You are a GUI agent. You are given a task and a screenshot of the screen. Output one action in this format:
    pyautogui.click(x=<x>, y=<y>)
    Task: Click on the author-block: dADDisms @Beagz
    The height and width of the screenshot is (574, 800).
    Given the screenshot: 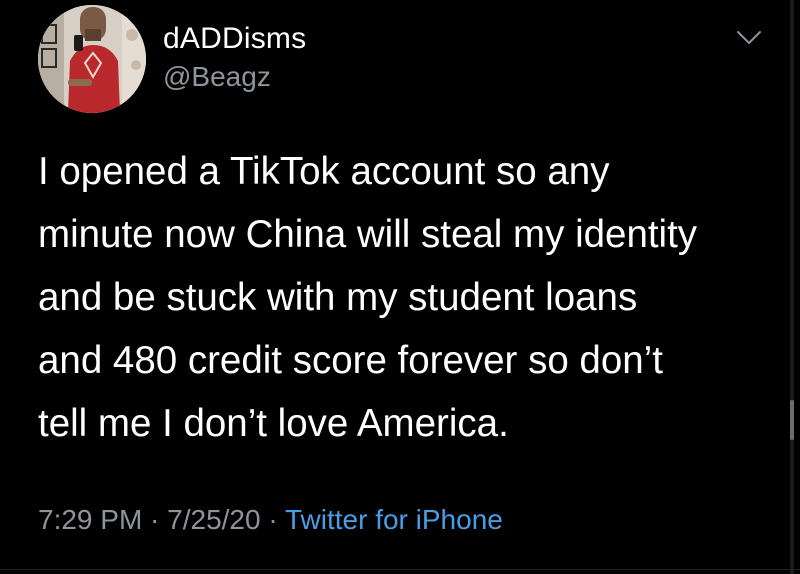 What is the action you would take?
    pyautogui.click(x=234, y=58)
    